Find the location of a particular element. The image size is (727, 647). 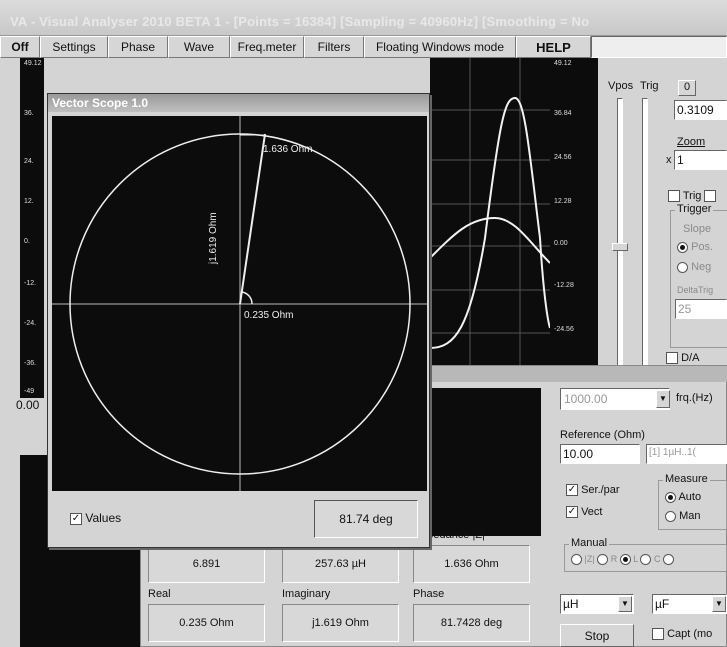

manual-group: Manual |Z| R L C is located at coordinates (645, 554).